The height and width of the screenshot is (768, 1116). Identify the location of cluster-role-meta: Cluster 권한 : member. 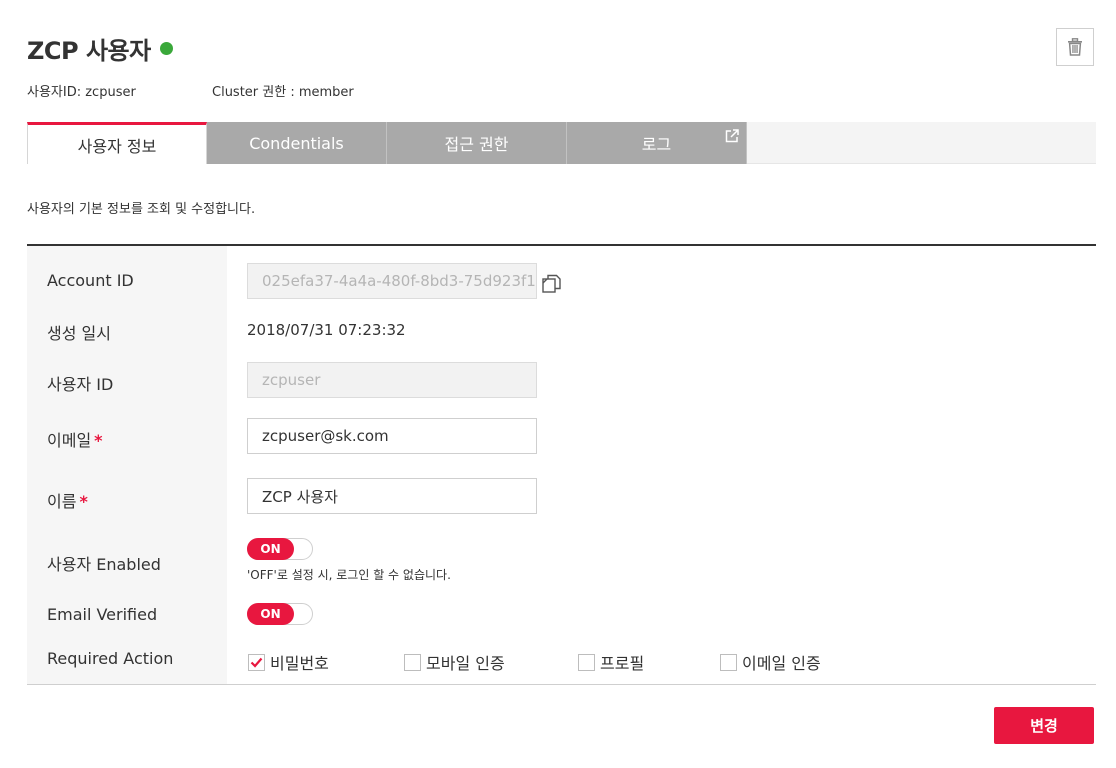
(283, 92).